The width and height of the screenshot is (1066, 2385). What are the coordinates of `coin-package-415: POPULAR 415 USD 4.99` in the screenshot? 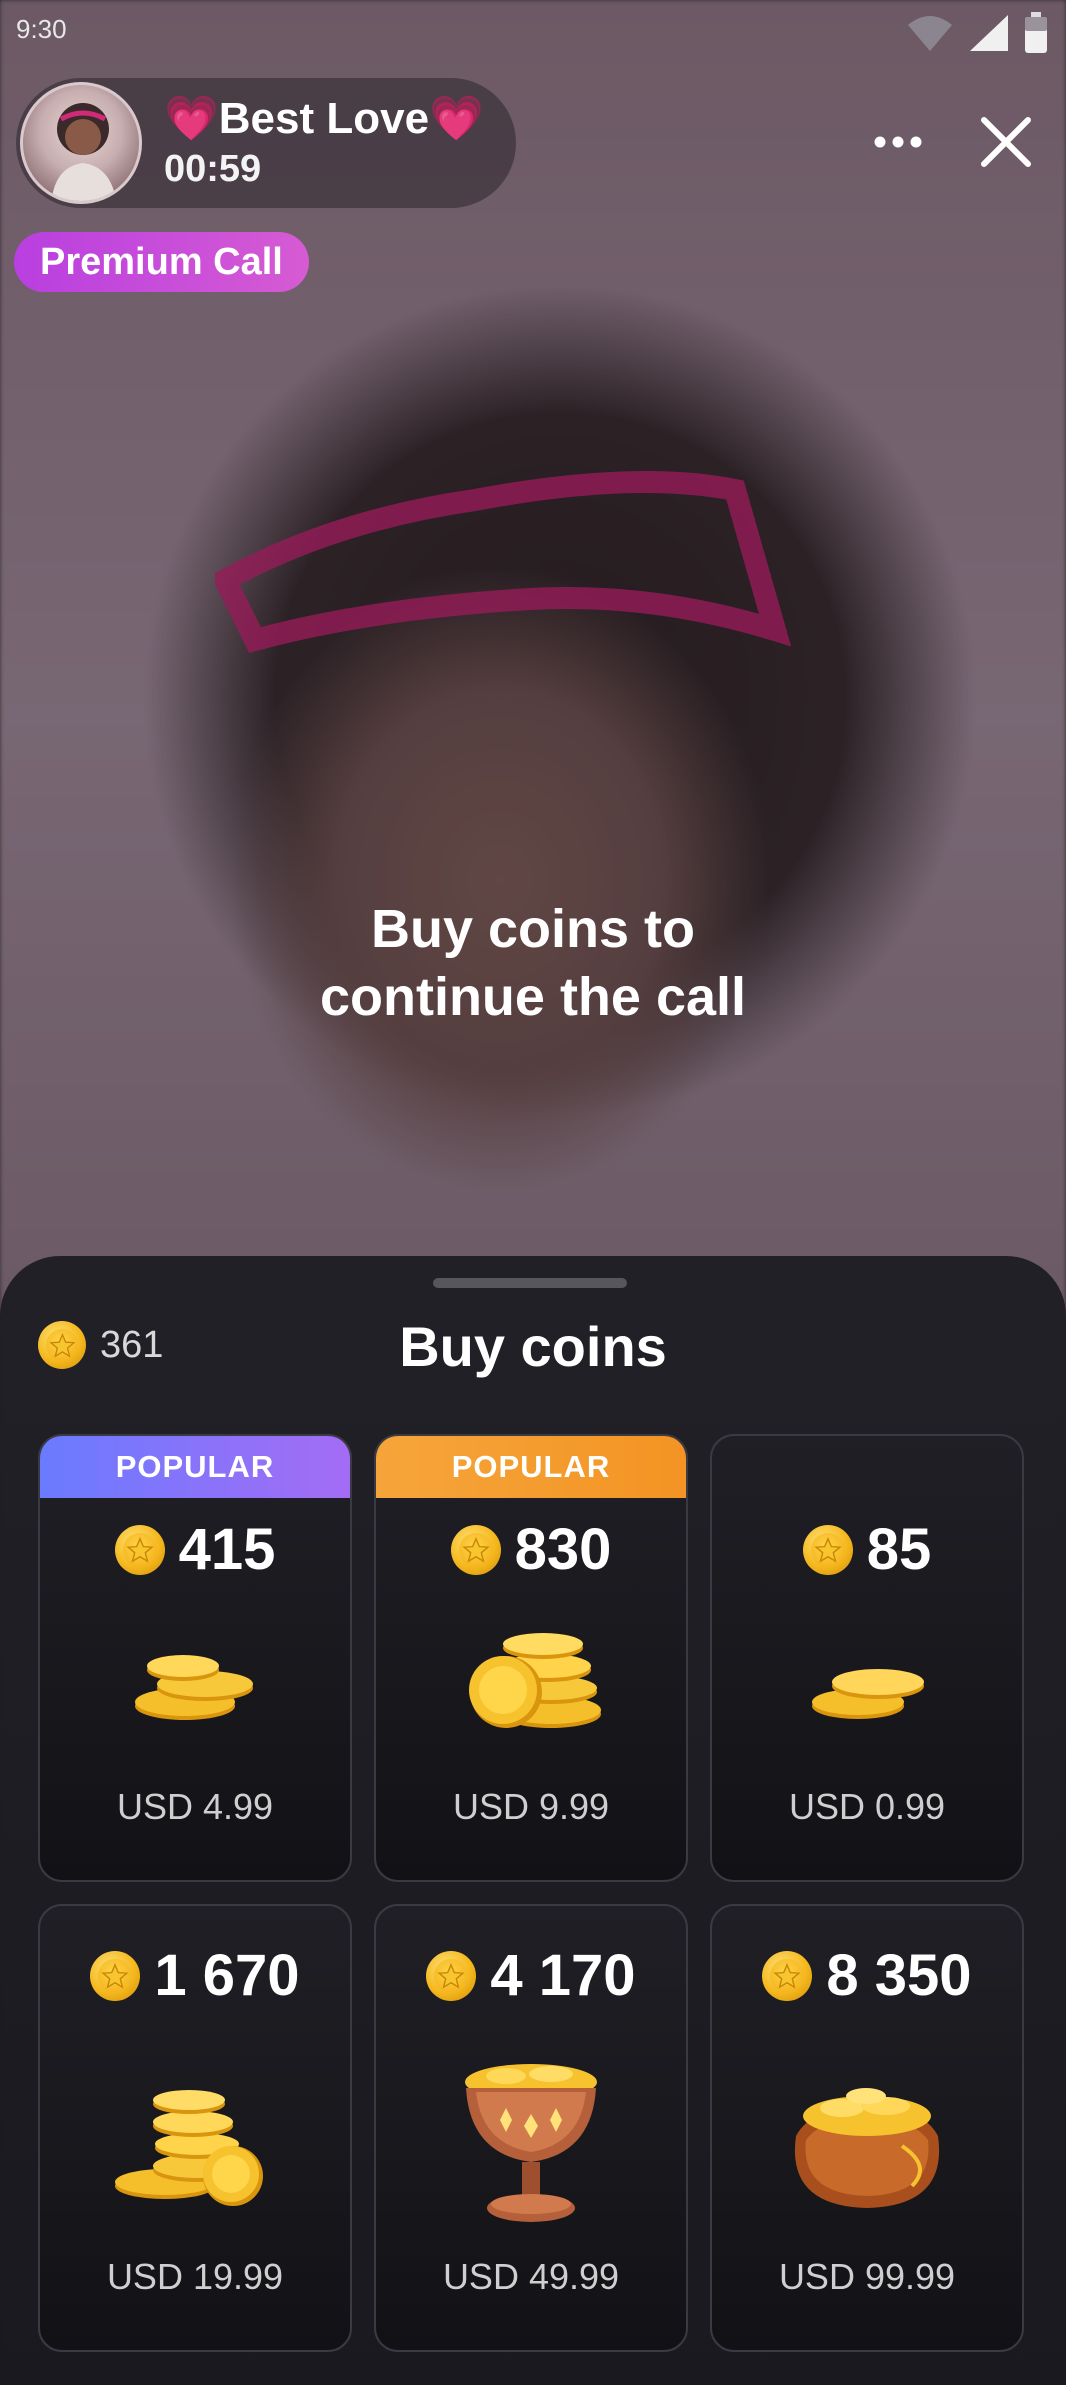 It's located at (195, 1658).